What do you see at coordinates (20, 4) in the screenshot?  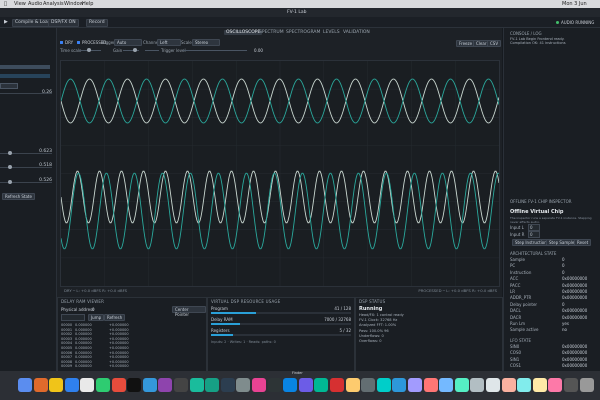 I see `menu-view: View` at bounding box center [20, 4].